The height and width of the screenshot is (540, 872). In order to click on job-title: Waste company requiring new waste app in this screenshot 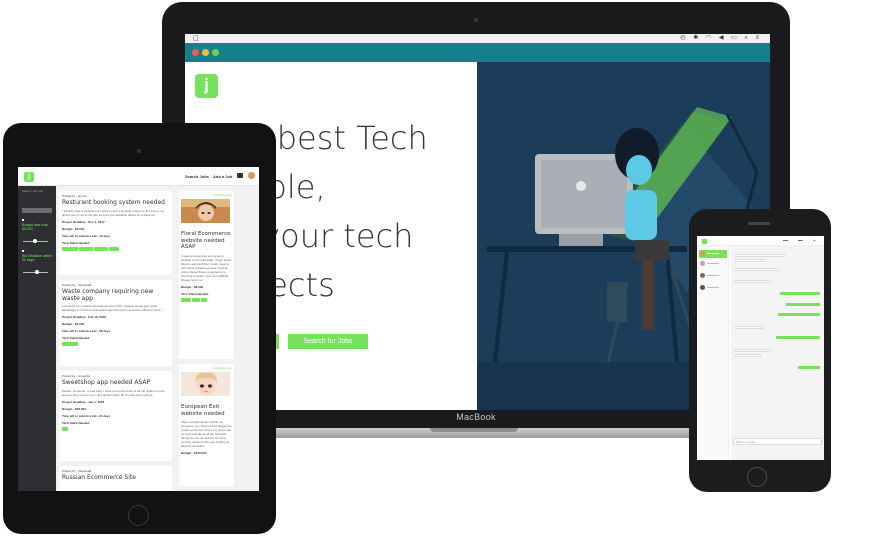, I will do `click(115, 295)`.